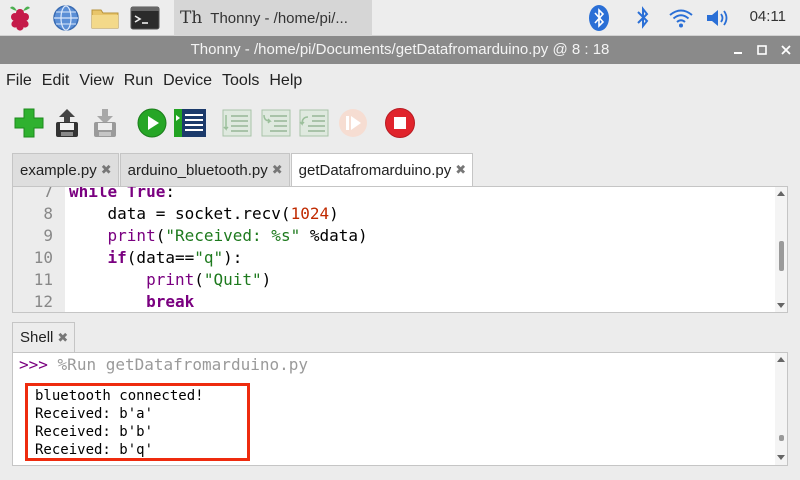 The image size is (800, 480). I want to click on folder-icon, so click(105, 18).